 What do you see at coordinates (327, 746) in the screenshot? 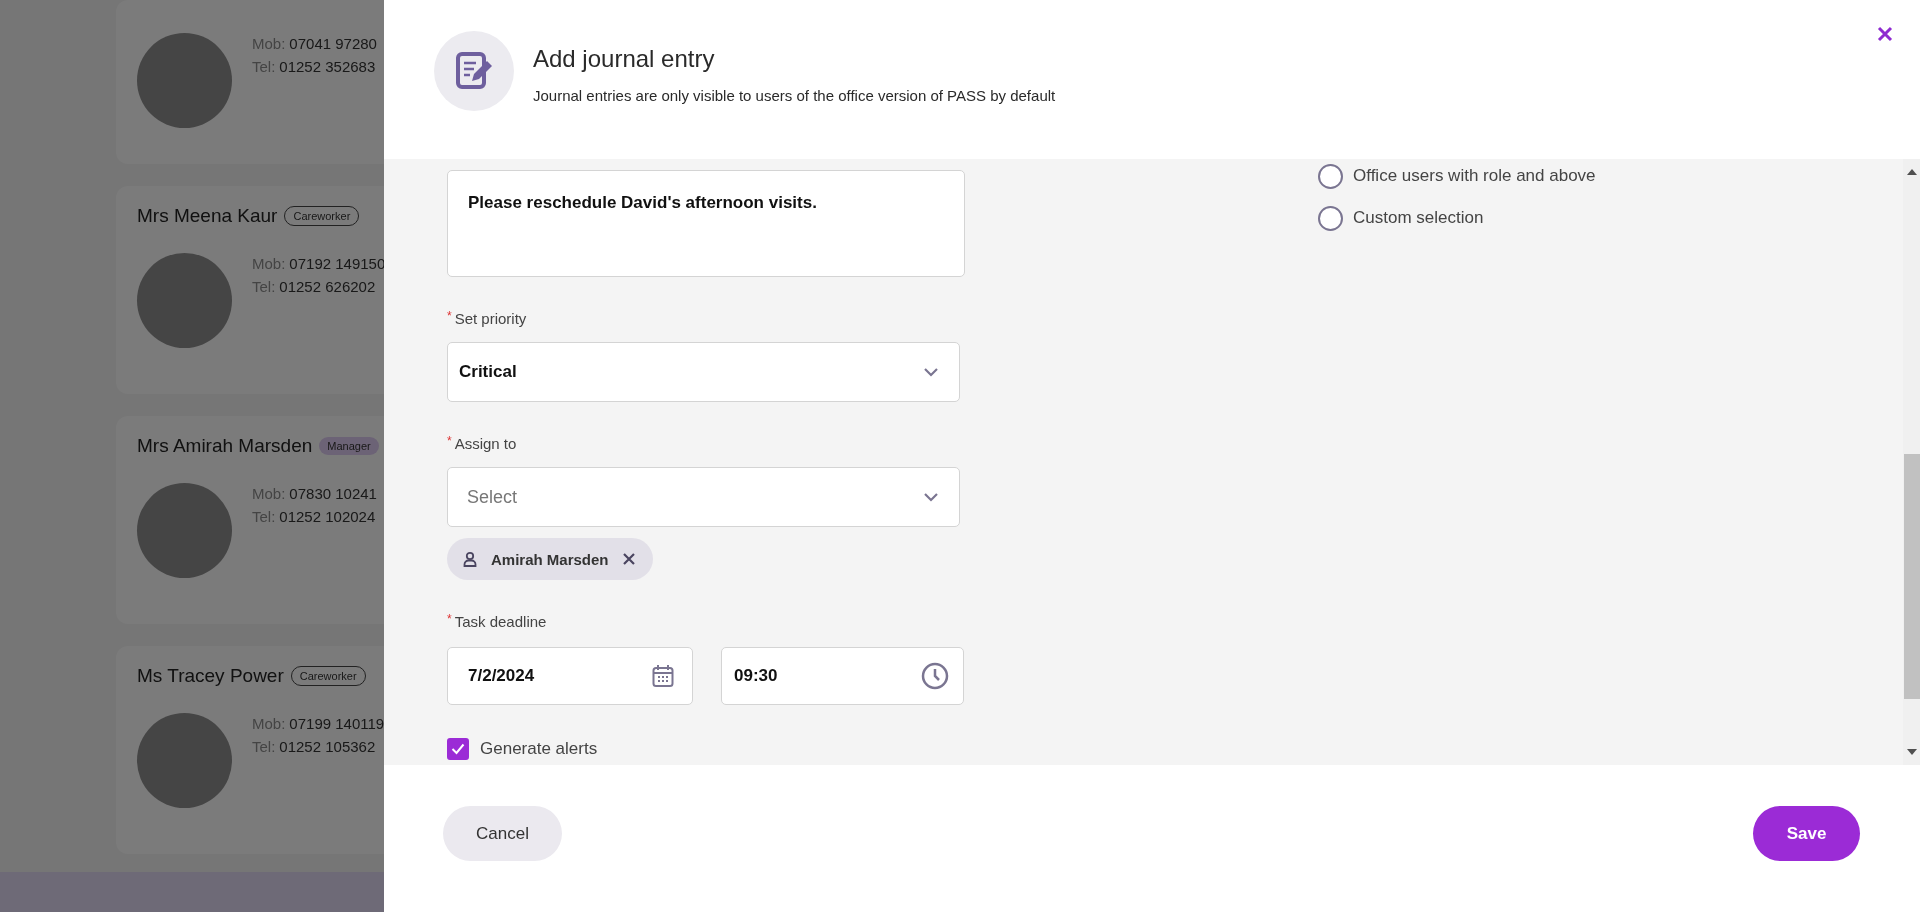
I see `phone-number: 01252 105362` at bounding box center [327, 746].